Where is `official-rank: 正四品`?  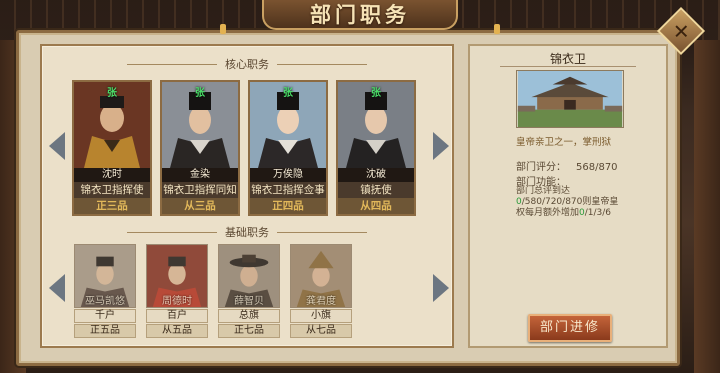
official-rank: 正四品 is located at coordinates (288, 206).